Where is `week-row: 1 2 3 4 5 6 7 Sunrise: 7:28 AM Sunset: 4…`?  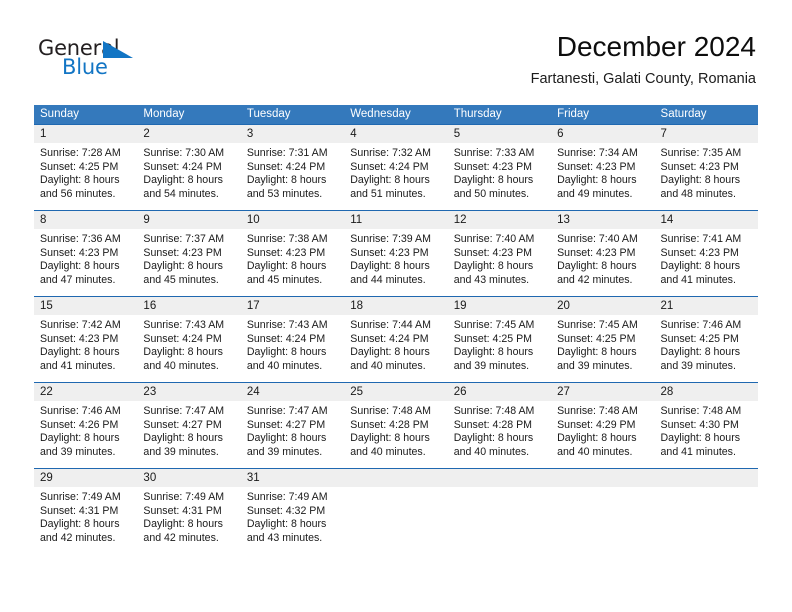
week-row: 1 2 3 4 5 6 7 Sunrise: 7:28 AM Sunset: 4… is located at coordinates (396, 167).